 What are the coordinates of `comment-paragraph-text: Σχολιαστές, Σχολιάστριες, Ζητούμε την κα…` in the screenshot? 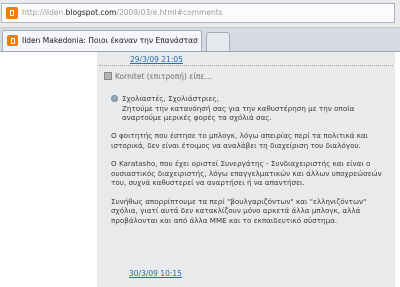 It's located at (238, 108).